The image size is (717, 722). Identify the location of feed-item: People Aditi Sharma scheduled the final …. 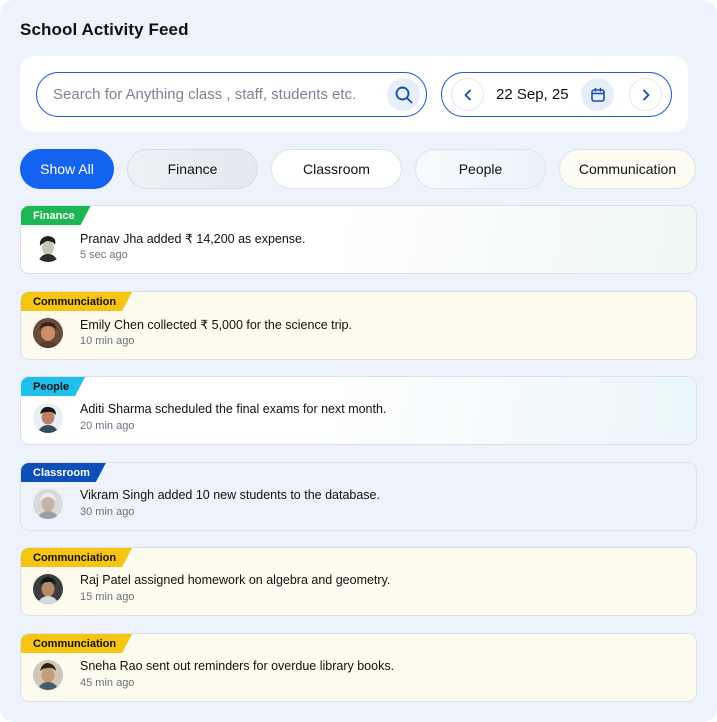
(358, 410).